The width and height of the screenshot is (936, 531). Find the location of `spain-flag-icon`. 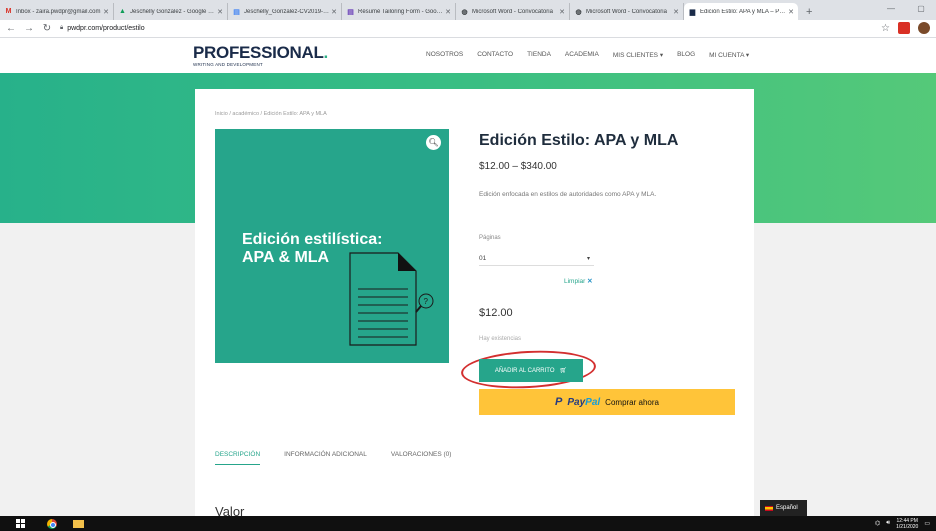

spain-flag-icon is located at coordinates (769, 508).